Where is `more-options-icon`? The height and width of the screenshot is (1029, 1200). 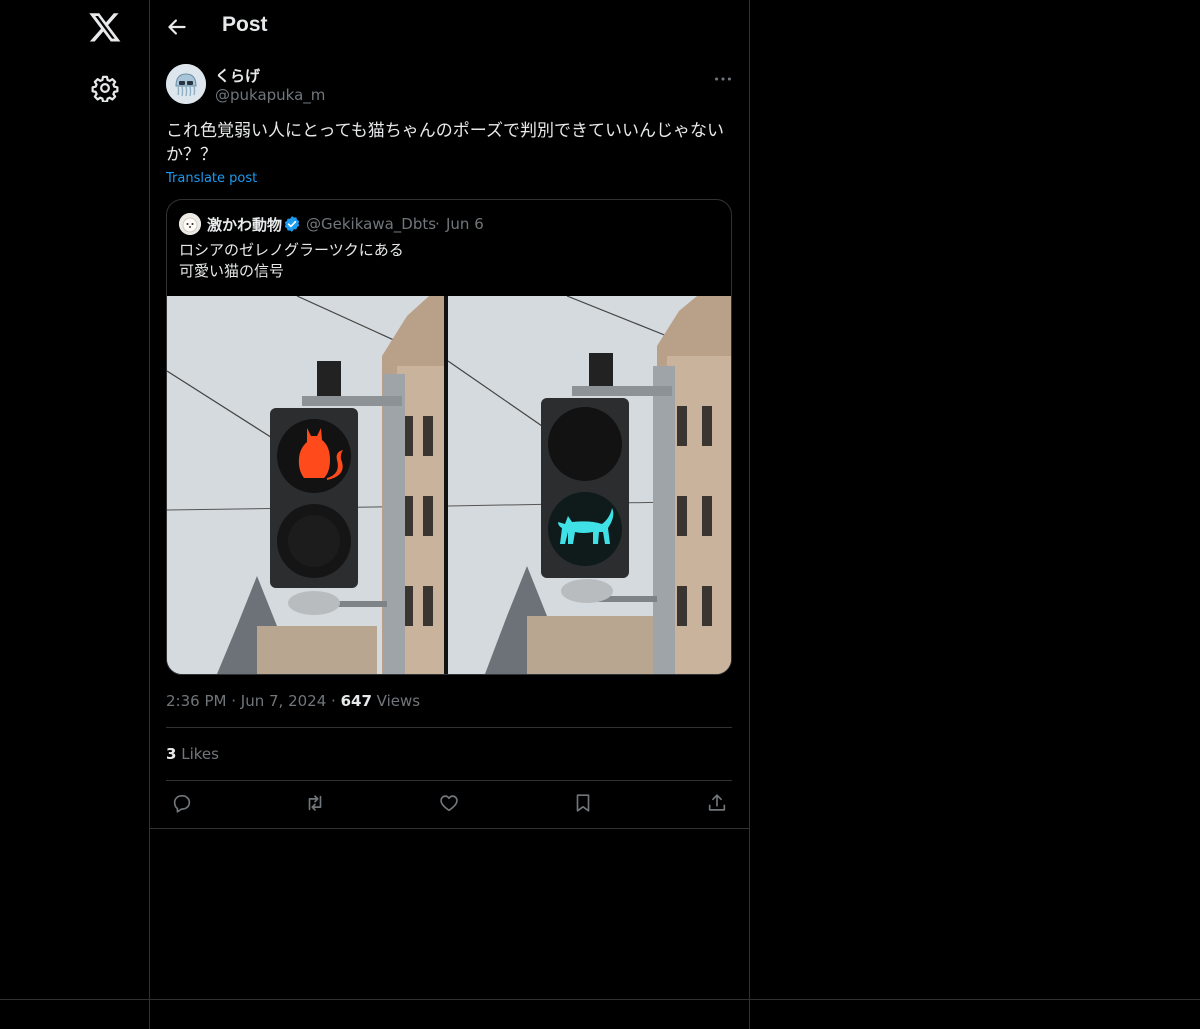 more-options-icon is located at coordinates (723, 79).